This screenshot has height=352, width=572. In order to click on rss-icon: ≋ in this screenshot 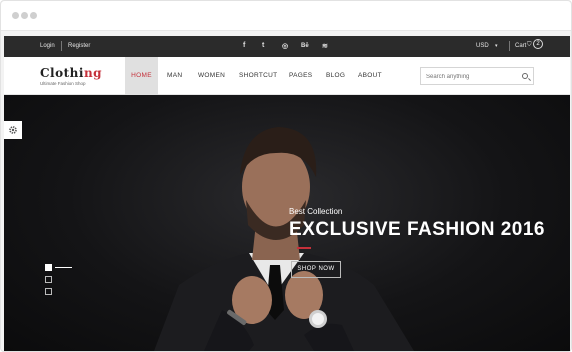, I will do `click(325, 46)`.